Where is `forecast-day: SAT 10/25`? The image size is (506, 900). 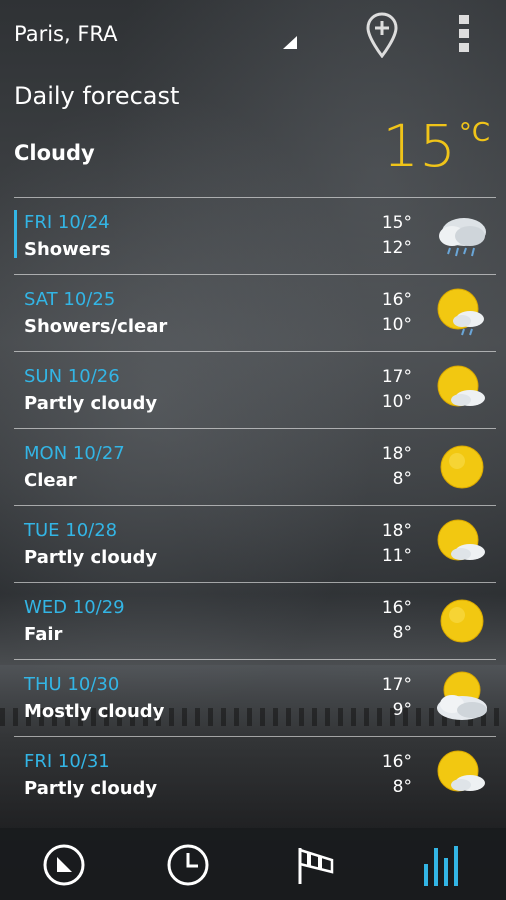
forecast-day: SAT 10/25 is located at coordinates (70, 299).